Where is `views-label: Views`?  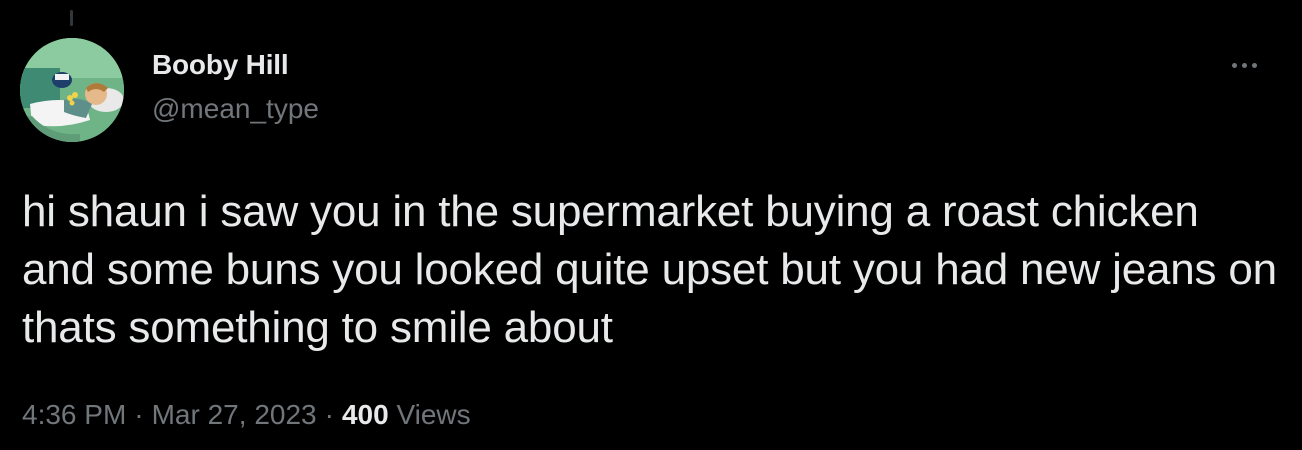 views-label: Views is located at coordinates (433, 414).